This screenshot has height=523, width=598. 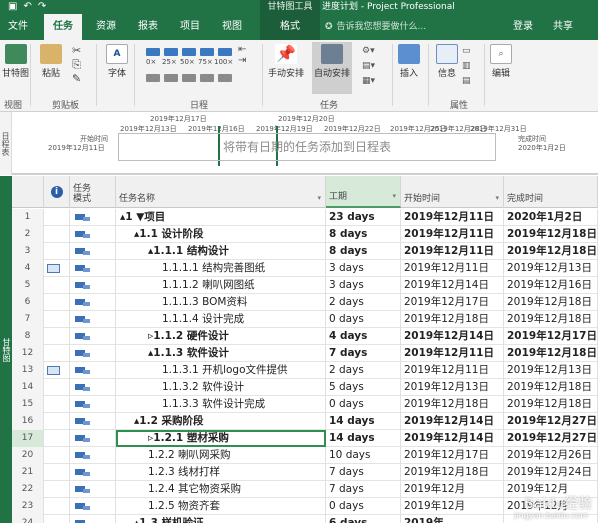 What do you see at coordinates (332, 68) in the screenshot?
I see `auto-schedule-button: 自动安排` at bounding box center [332, 68].